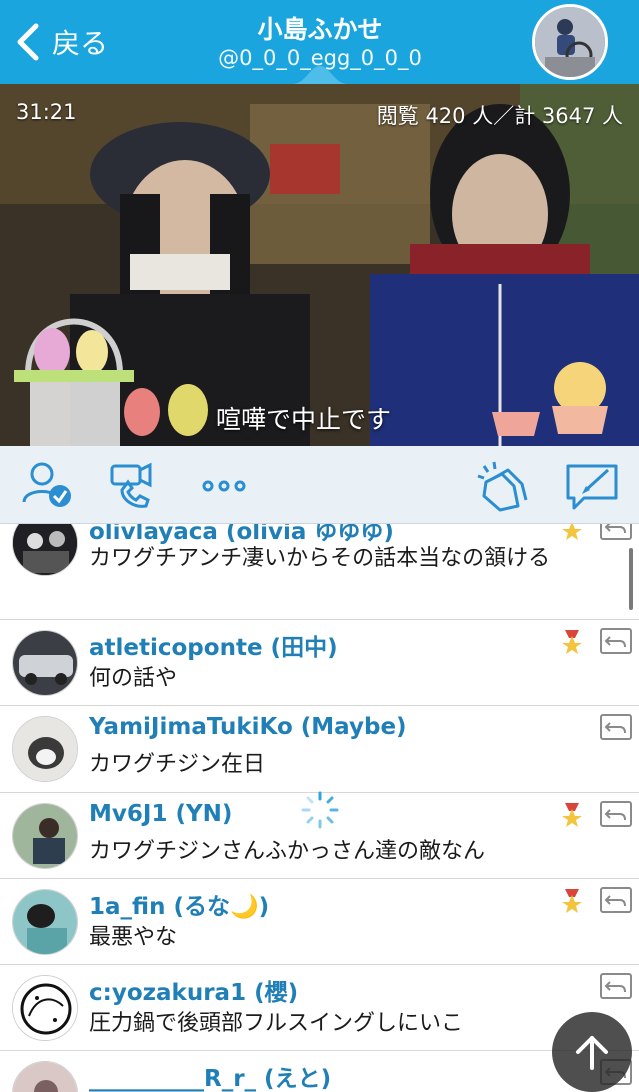 The width and height of the screenshot is (639, 1092). What do you see at coordinates (193, 990) in the screenshot?
I see `comment-username: c:yozakura1 (櫻)` at bounding box center [193, 990].